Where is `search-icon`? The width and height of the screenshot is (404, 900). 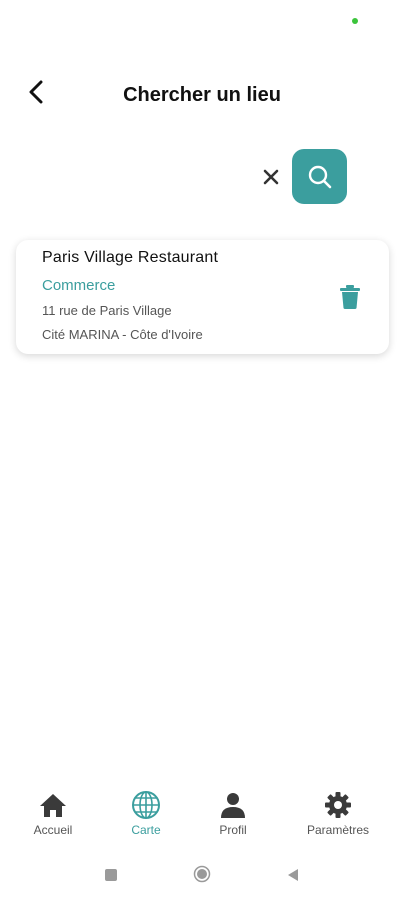
search-icon is located at coordinates (319, 176).